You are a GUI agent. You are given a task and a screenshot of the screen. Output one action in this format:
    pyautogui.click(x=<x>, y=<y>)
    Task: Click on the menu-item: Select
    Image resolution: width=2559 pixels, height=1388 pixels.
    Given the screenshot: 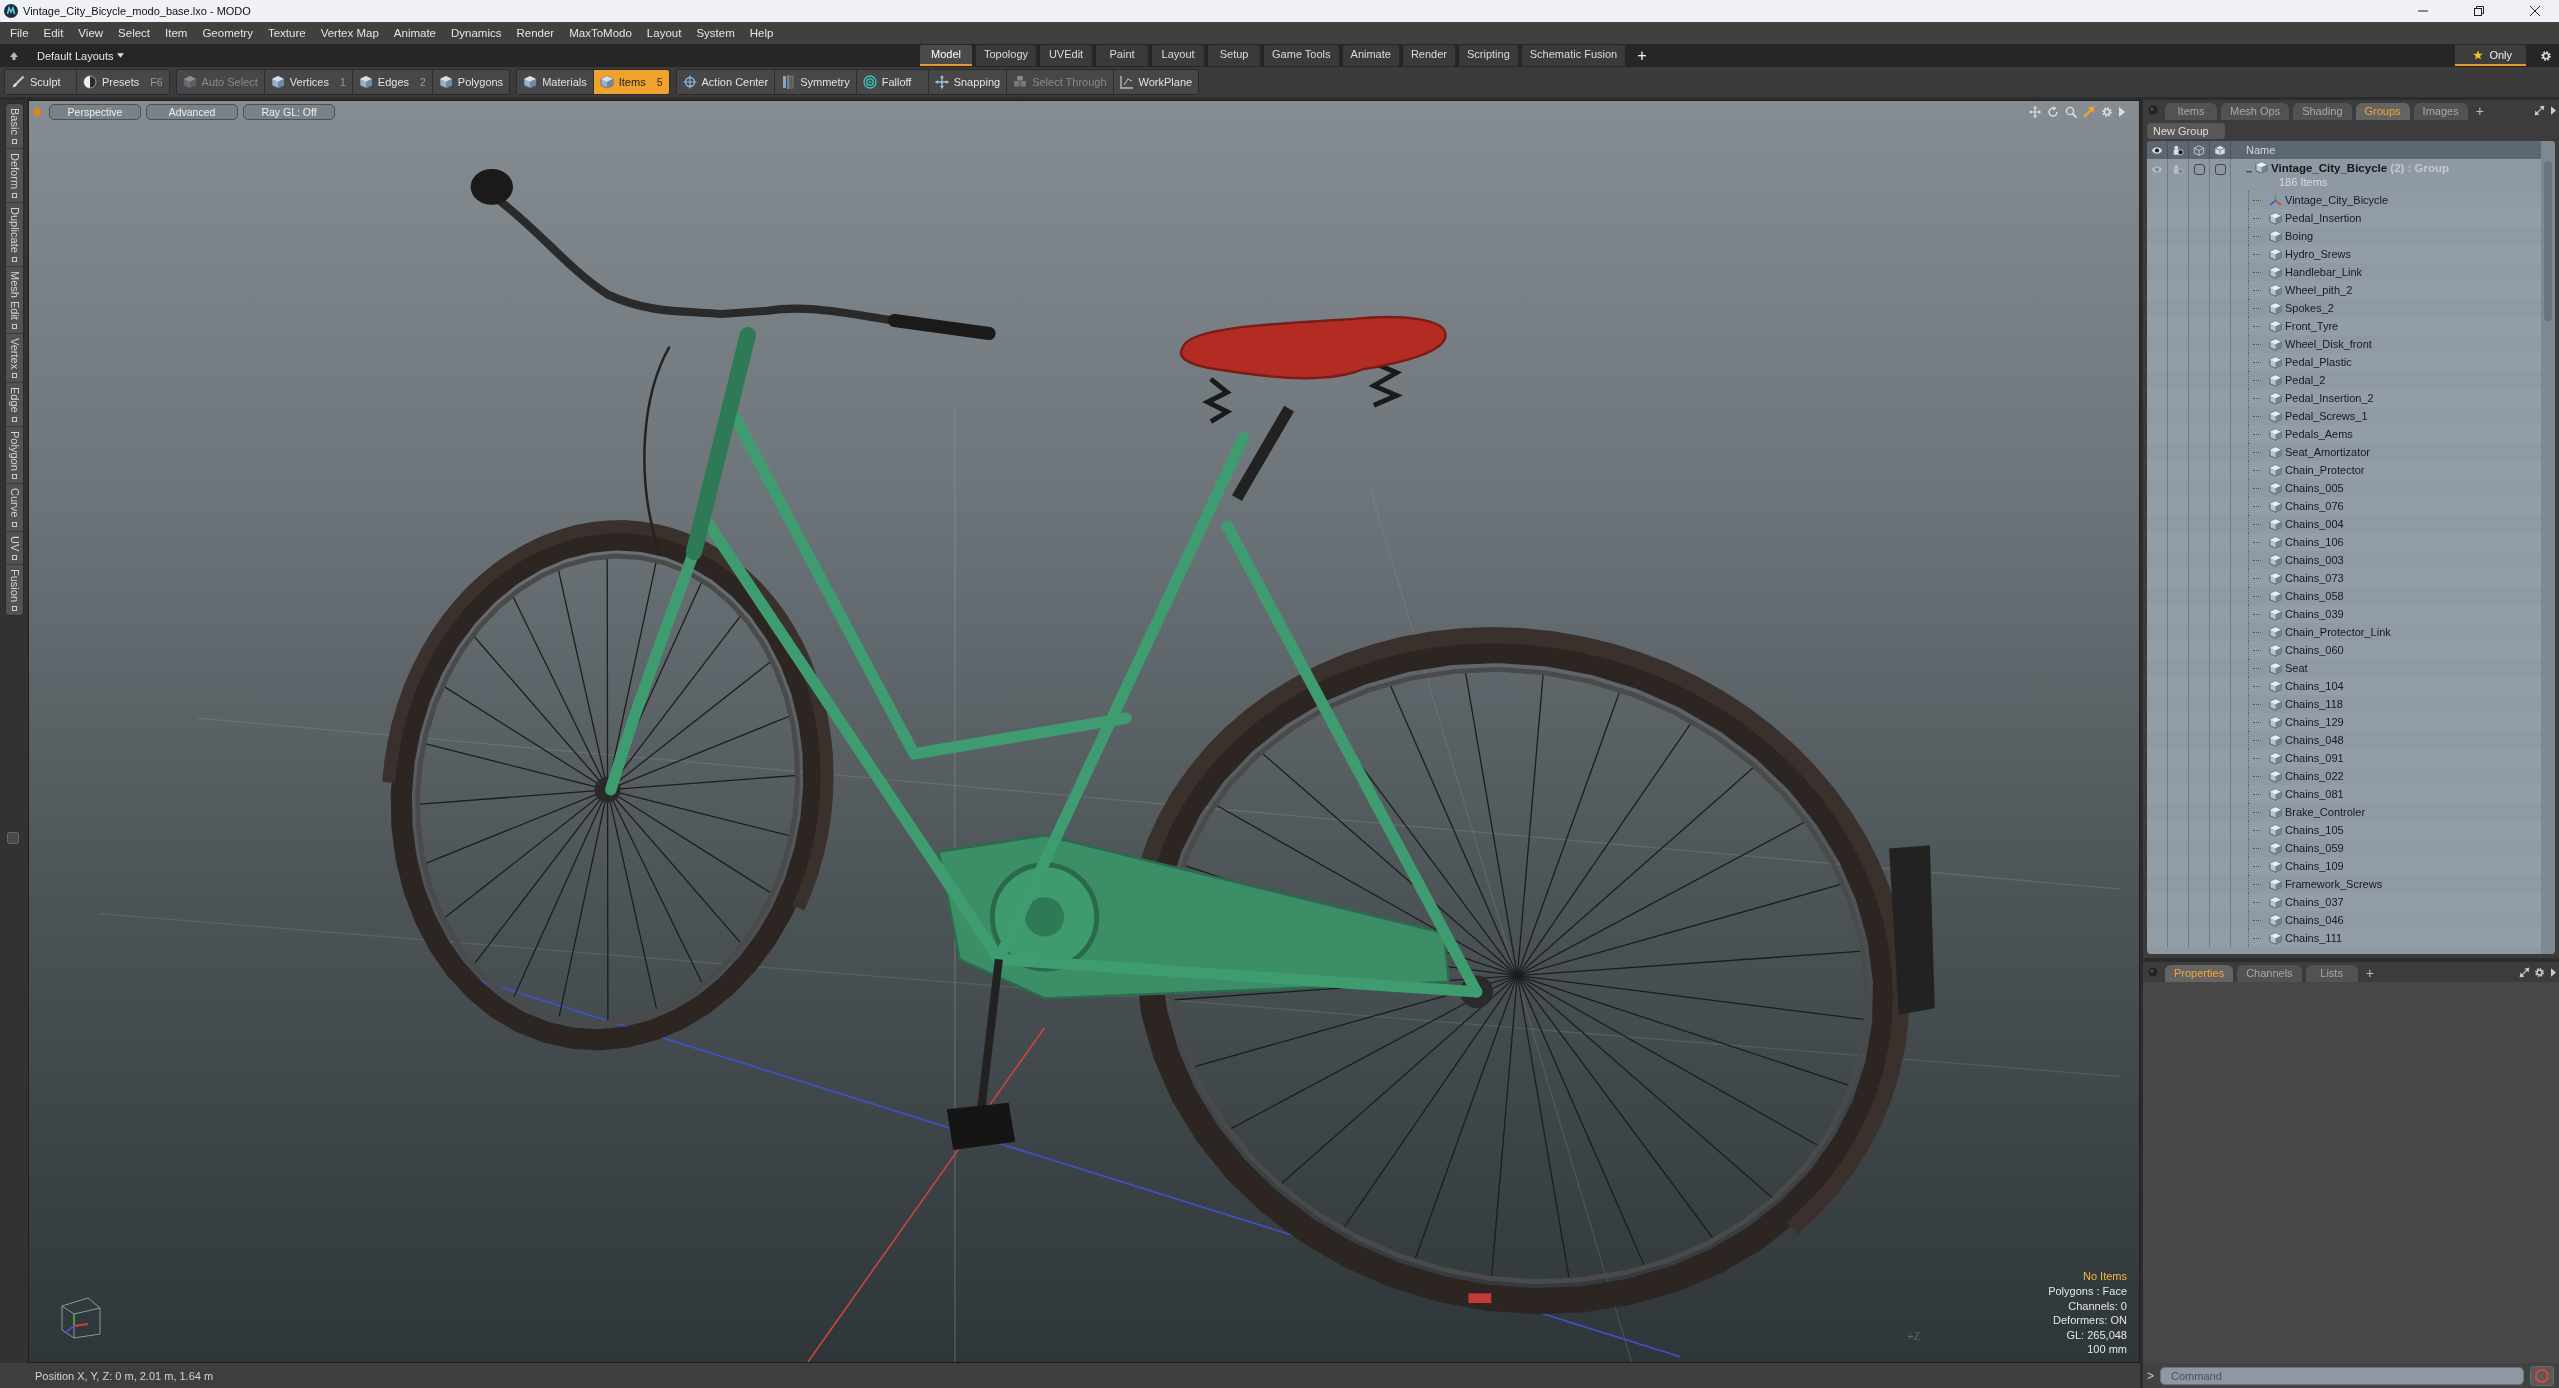 What is the action you would take?
    pyautogui.click(x=134, y=33)
    